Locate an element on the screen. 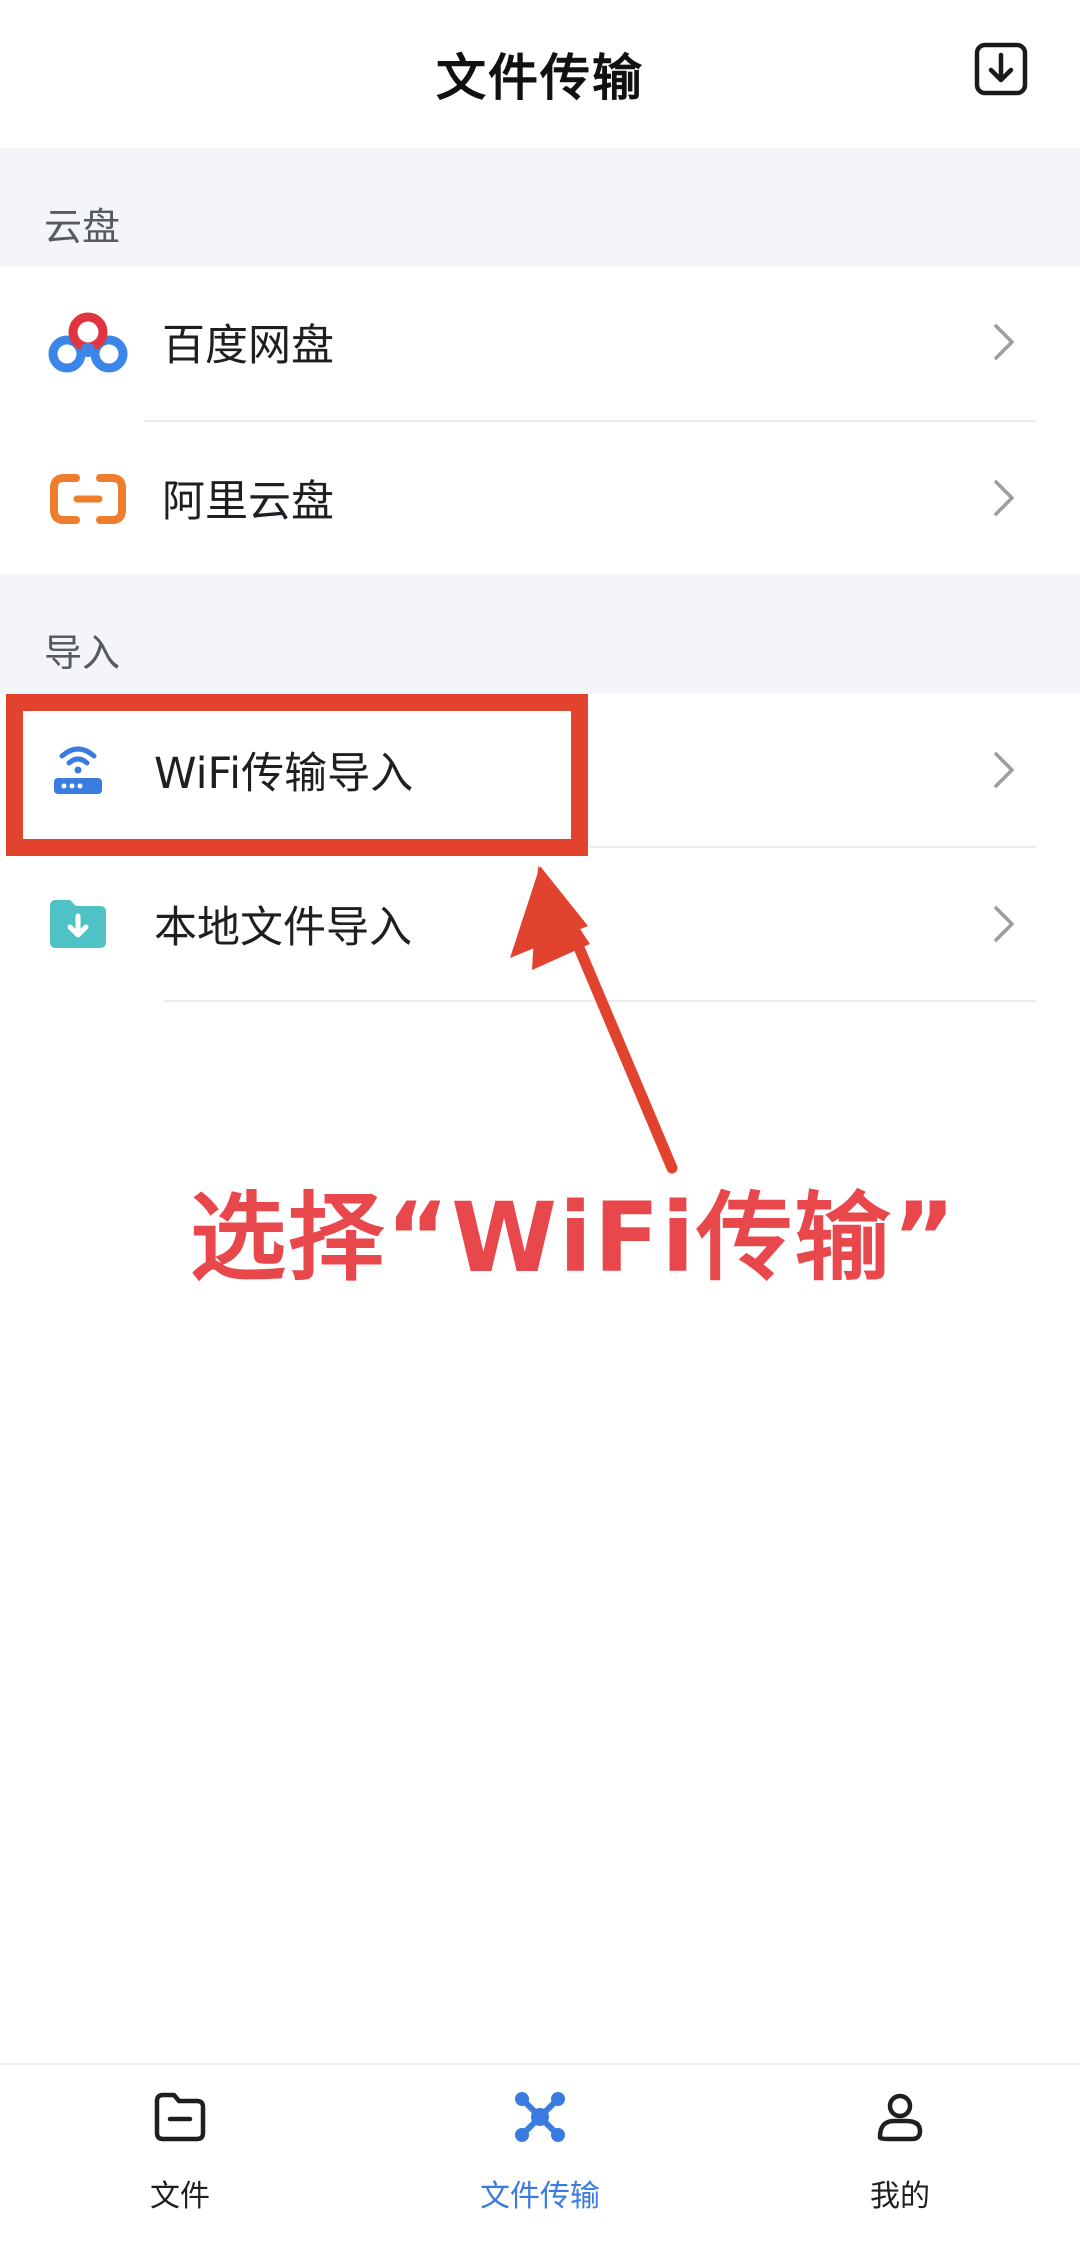 Image resolution: width=1080 pixels, height=2254 pixels. tab-files: 文件 is located at coordinates (180, 2154).